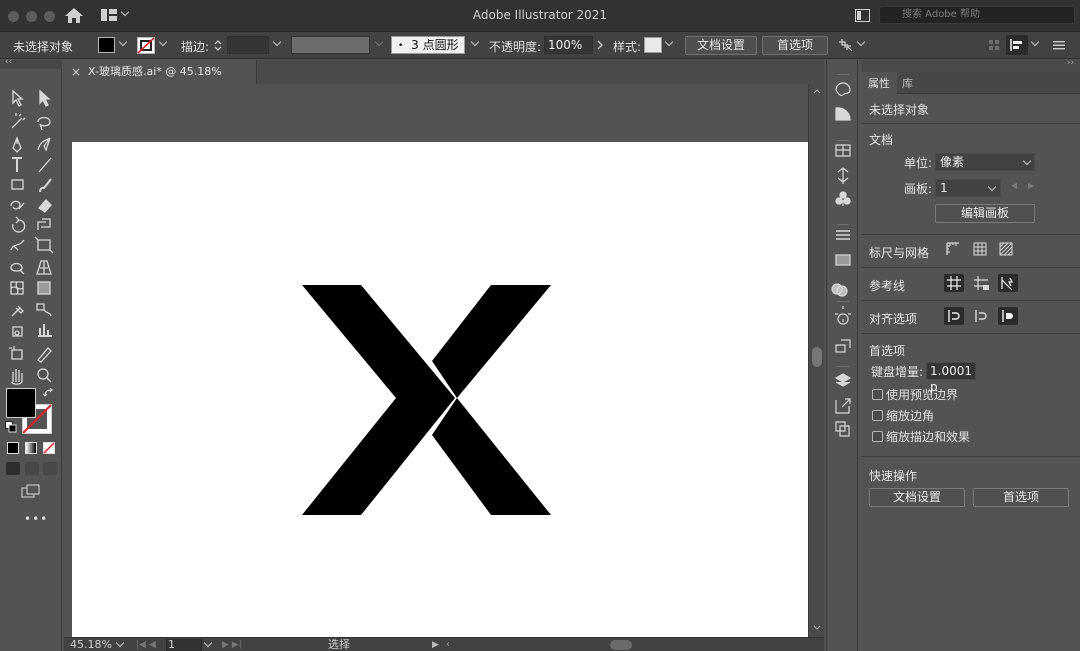 This screenshot has height=651, width=1080. I want to click on lock-guides-button, so click(981, 283).